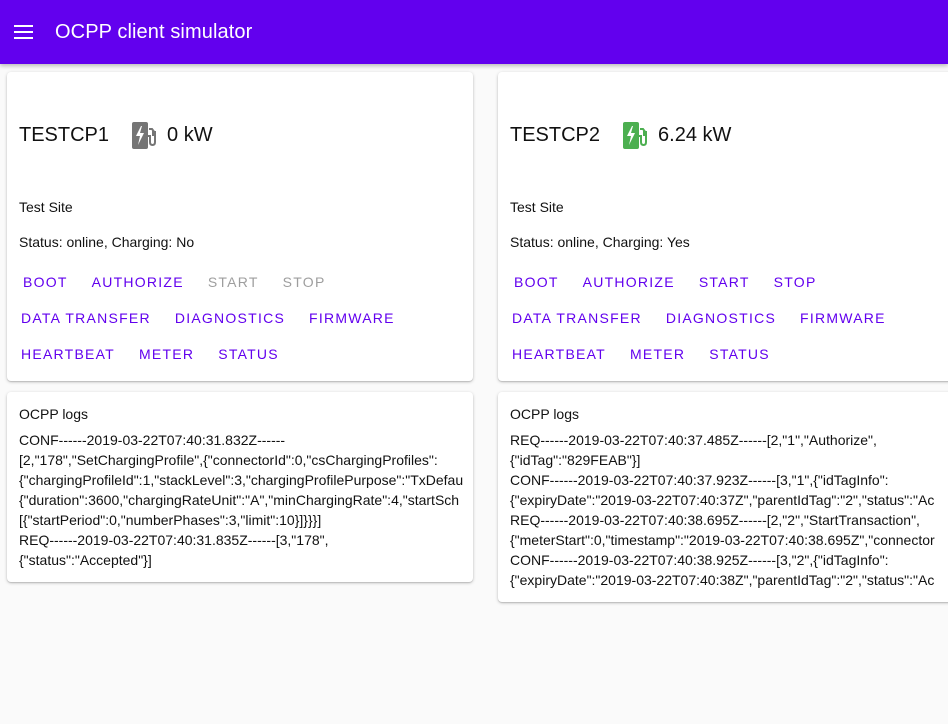 This screenshot has height=724, width=948. I want to click on menu-icon, so click(23, 32).